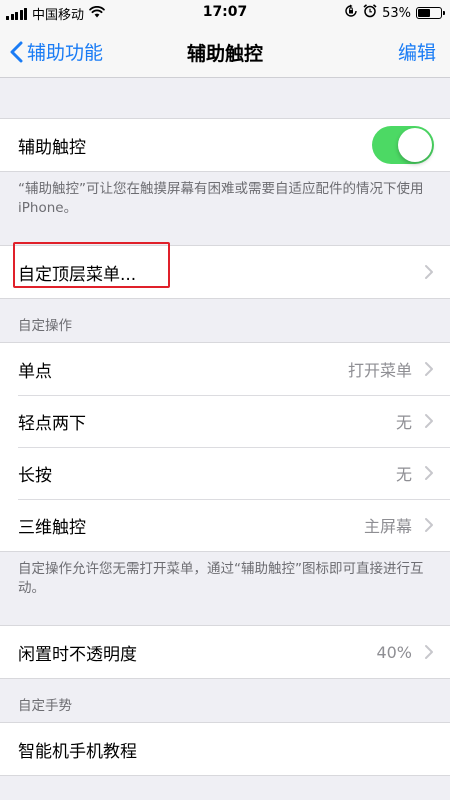 This screenshot has width=450, height=800. I want to click on action-row-3d-touch: 三维触控 主屏幕, so click(225, 525).